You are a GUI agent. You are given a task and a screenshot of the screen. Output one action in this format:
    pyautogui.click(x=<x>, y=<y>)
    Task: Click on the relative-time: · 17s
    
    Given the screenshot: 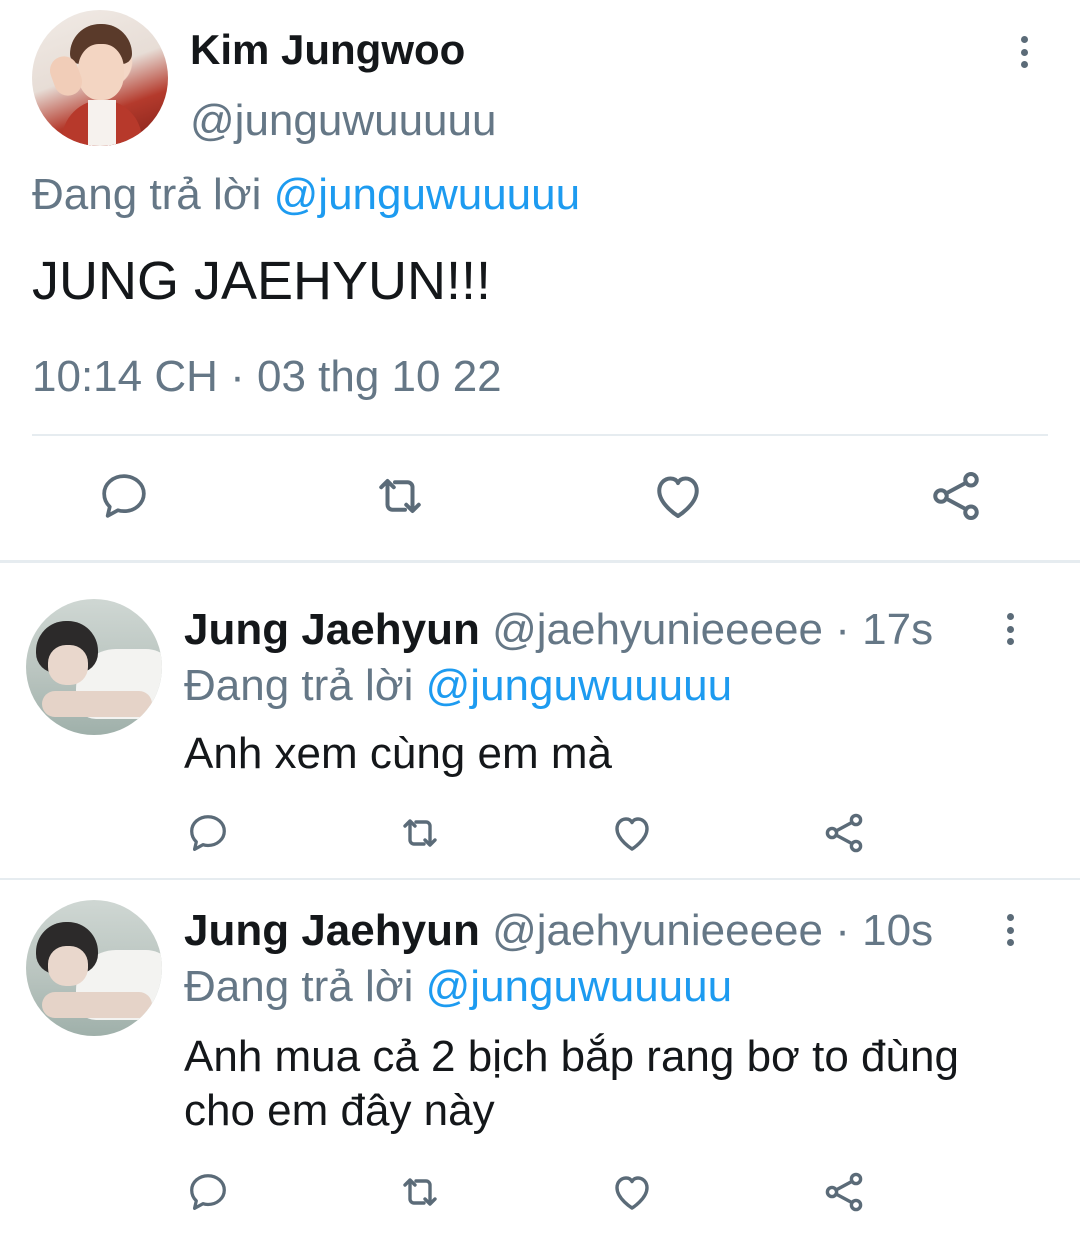 What is the action you would take?
    pyautogui.click(x=884, y=629)
    